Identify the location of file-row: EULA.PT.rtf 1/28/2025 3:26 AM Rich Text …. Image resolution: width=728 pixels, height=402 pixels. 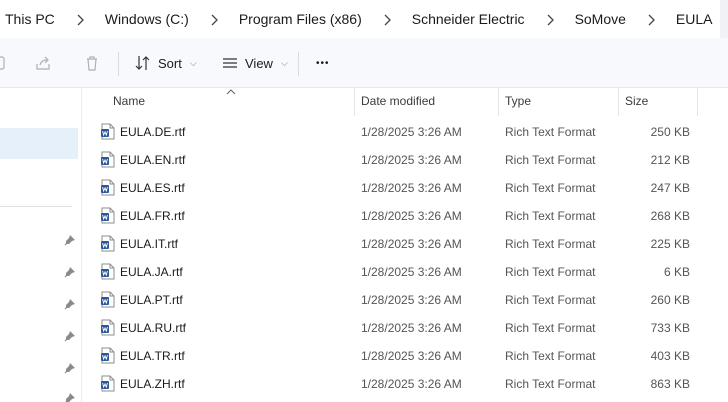
(405, 300).